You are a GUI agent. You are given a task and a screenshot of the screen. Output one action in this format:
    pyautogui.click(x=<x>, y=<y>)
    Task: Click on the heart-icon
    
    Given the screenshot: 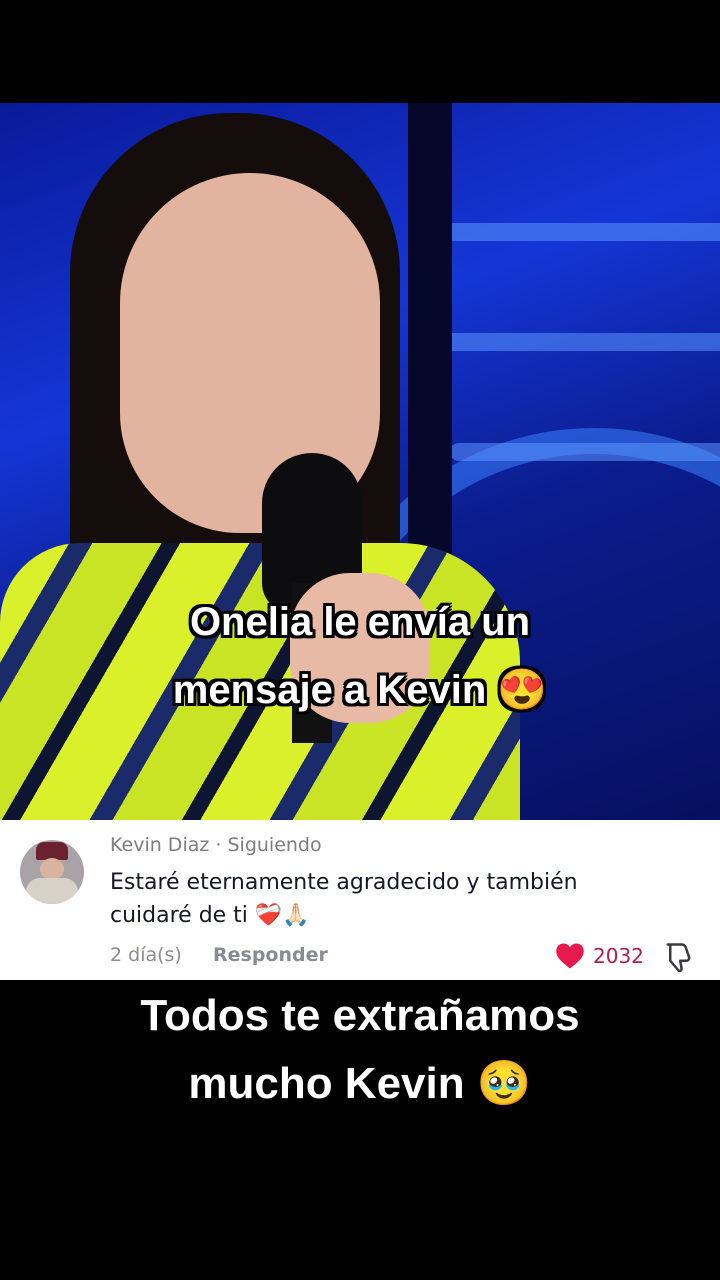 What is the action you would take?
    pyautogui.click(x=570, y=956)
    